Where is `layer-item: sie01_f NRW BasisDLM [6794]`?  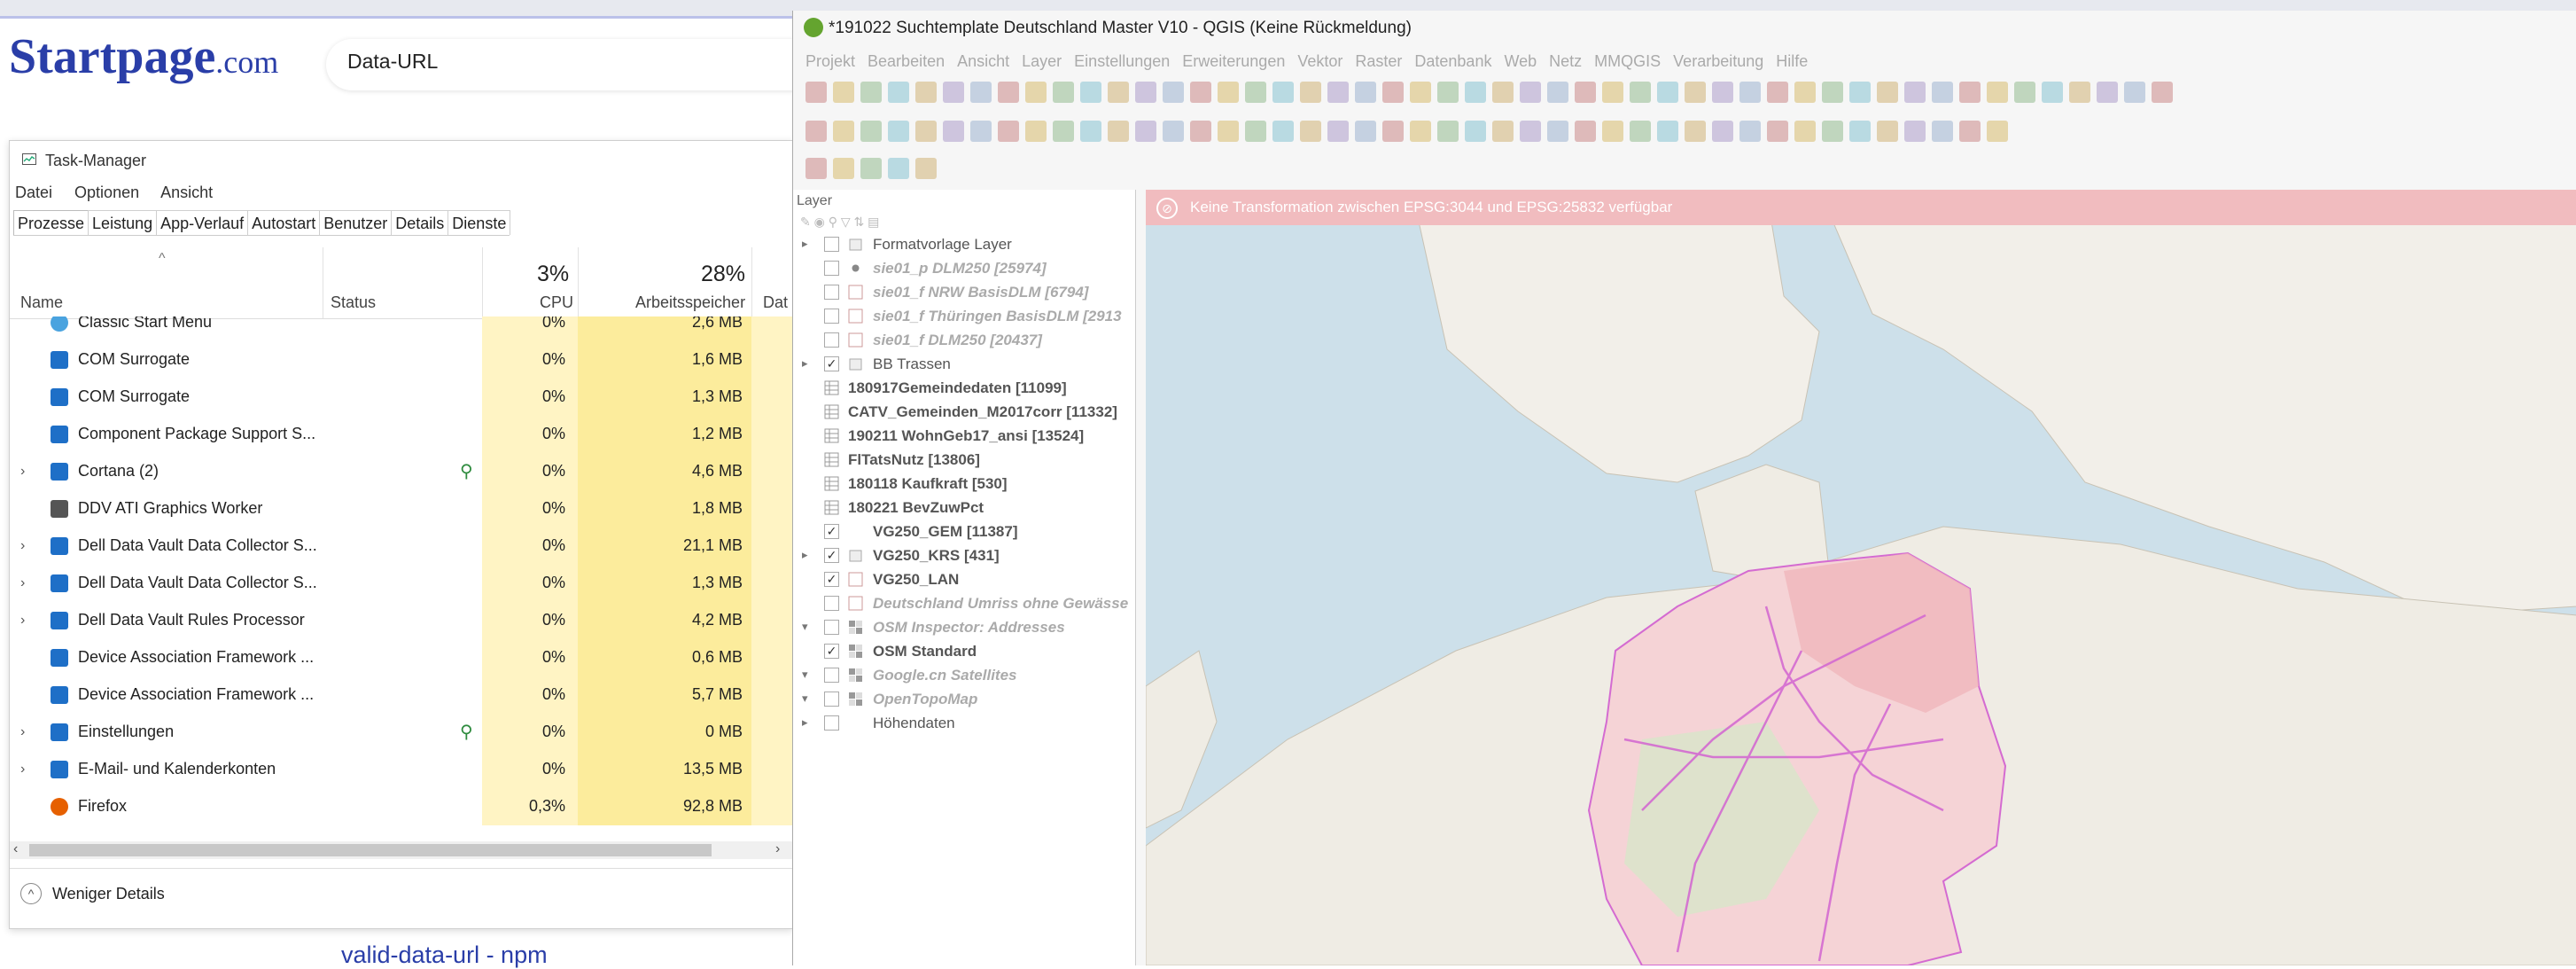 layer-item: sie01_f NRW BasisDLM [6794] is located at coordinates (964, 293).